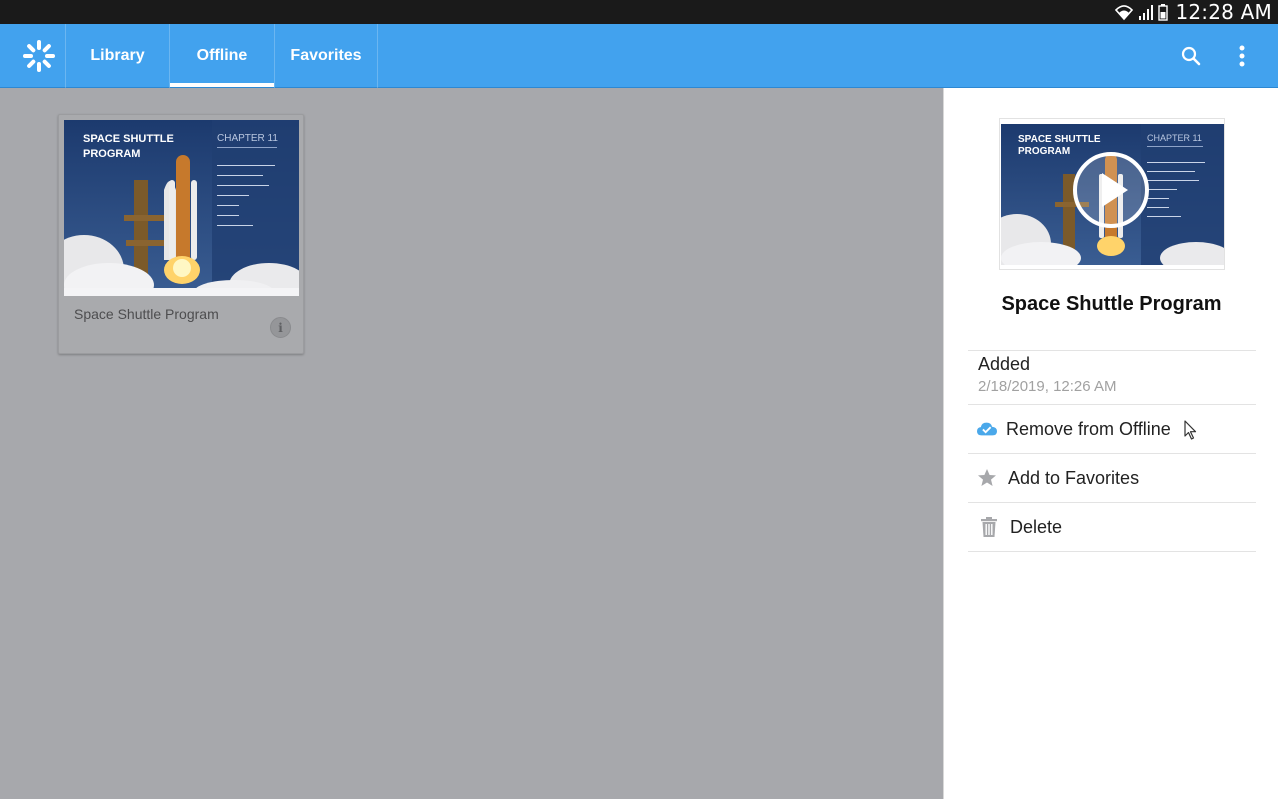 This screenshot has height=799, width=1278. I want to click on app-bar: Library Offline Favorites, so click(639, 56).